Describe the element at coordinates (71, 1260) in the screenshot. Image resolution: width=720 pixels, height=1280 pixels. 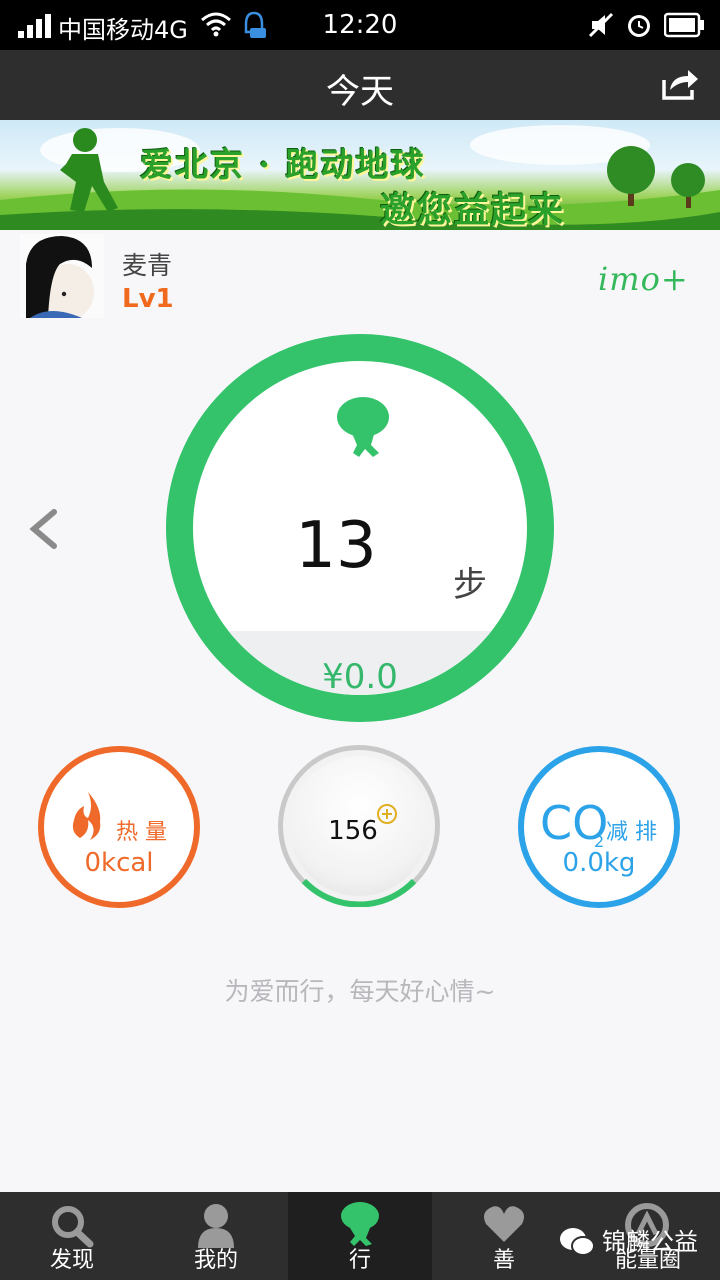
I see `nav-discover-label: 发现` at that location.